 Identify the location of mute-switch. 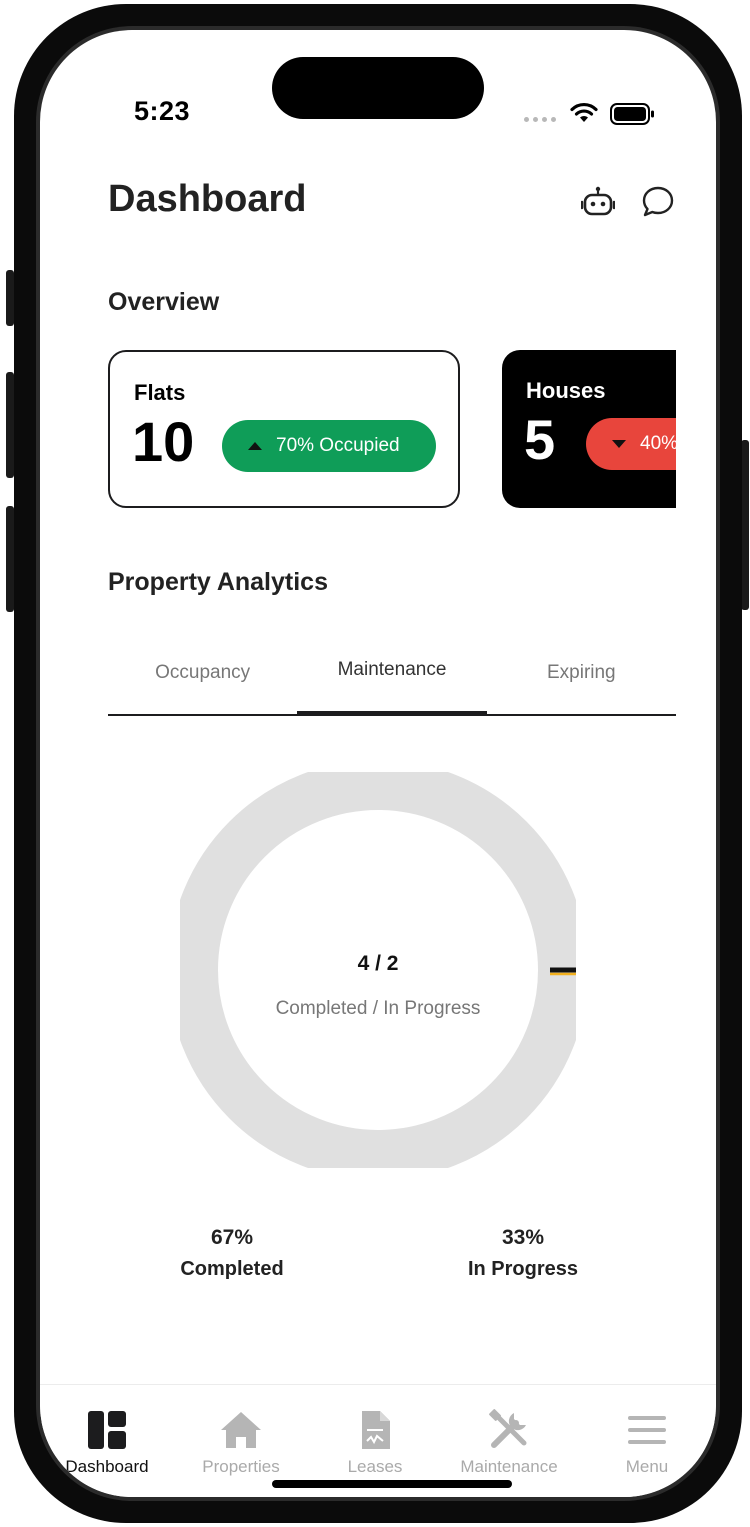
(10, 298).